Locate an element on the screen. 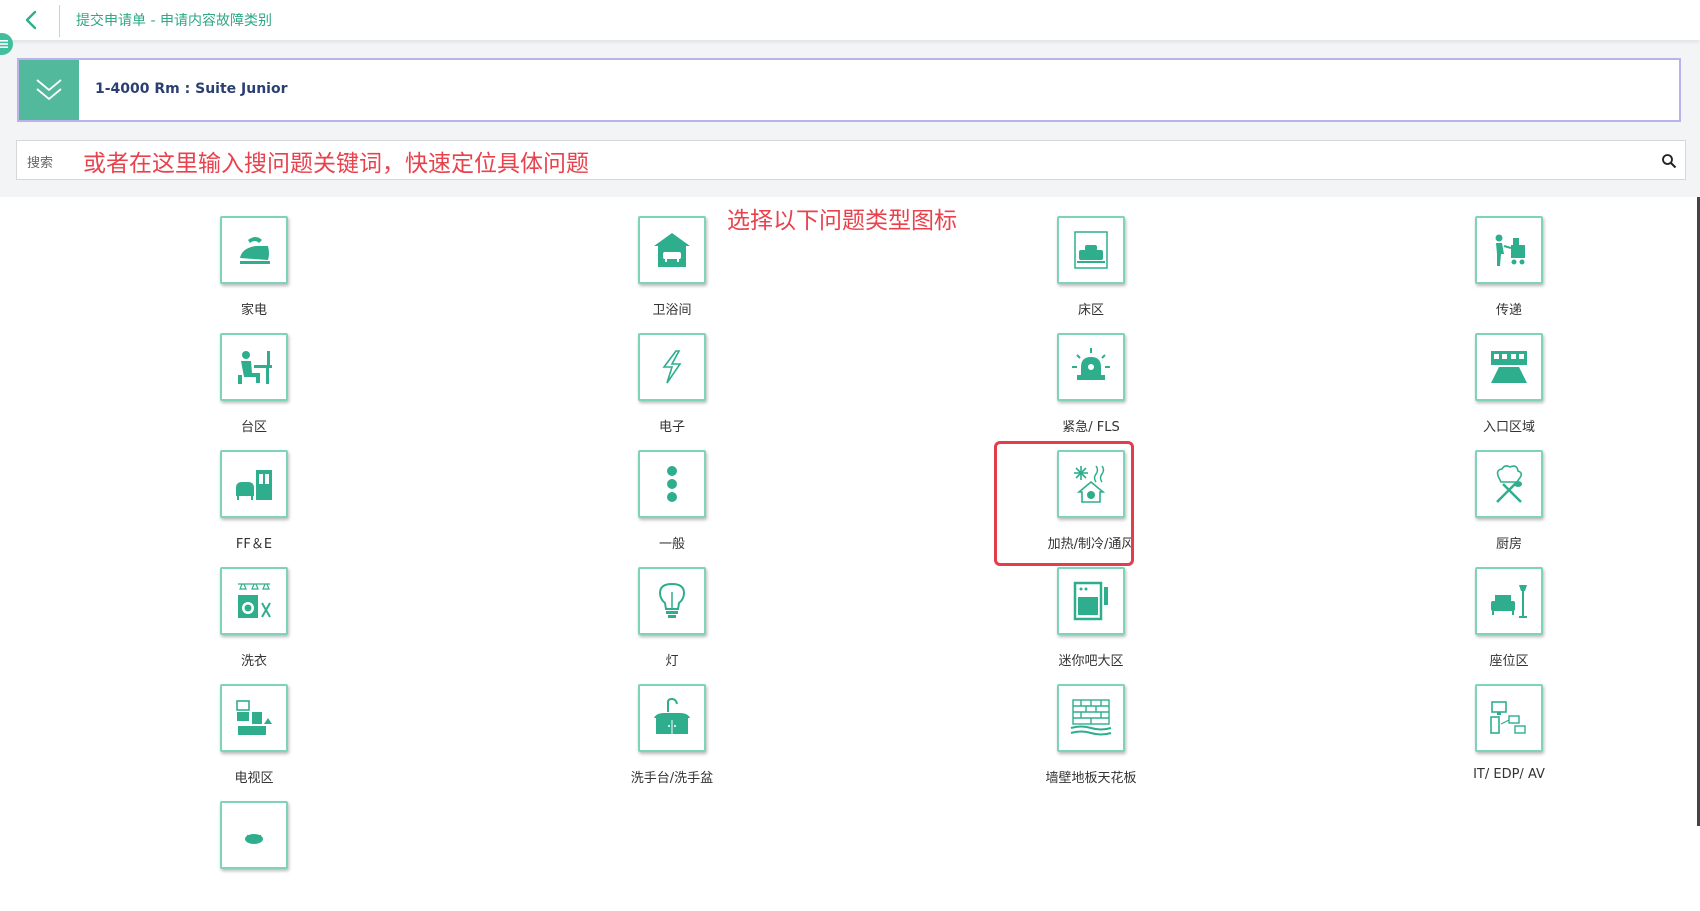 The height and width of the screenshot is (911, 1700). washing-machine-icon is located at coordinates (254, 600).